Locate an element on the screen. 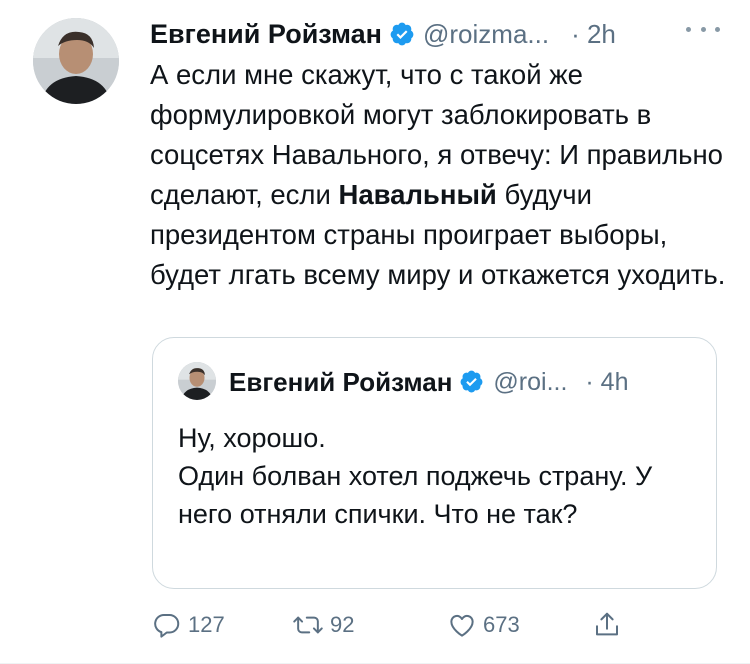 This screenshot has height=664, width=750. quoted-author-avatar is located at coordinates (197, 381).